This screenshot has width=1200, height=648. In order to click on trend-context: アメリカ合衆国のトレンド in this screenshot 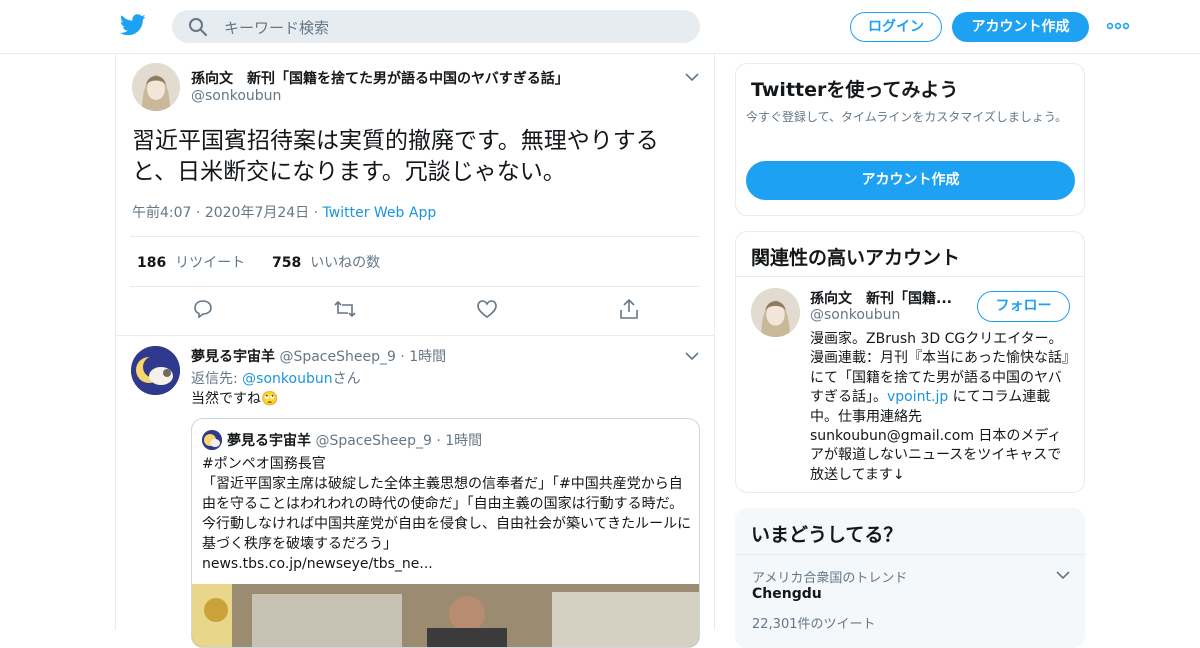, I will do `click(830, 578)`.